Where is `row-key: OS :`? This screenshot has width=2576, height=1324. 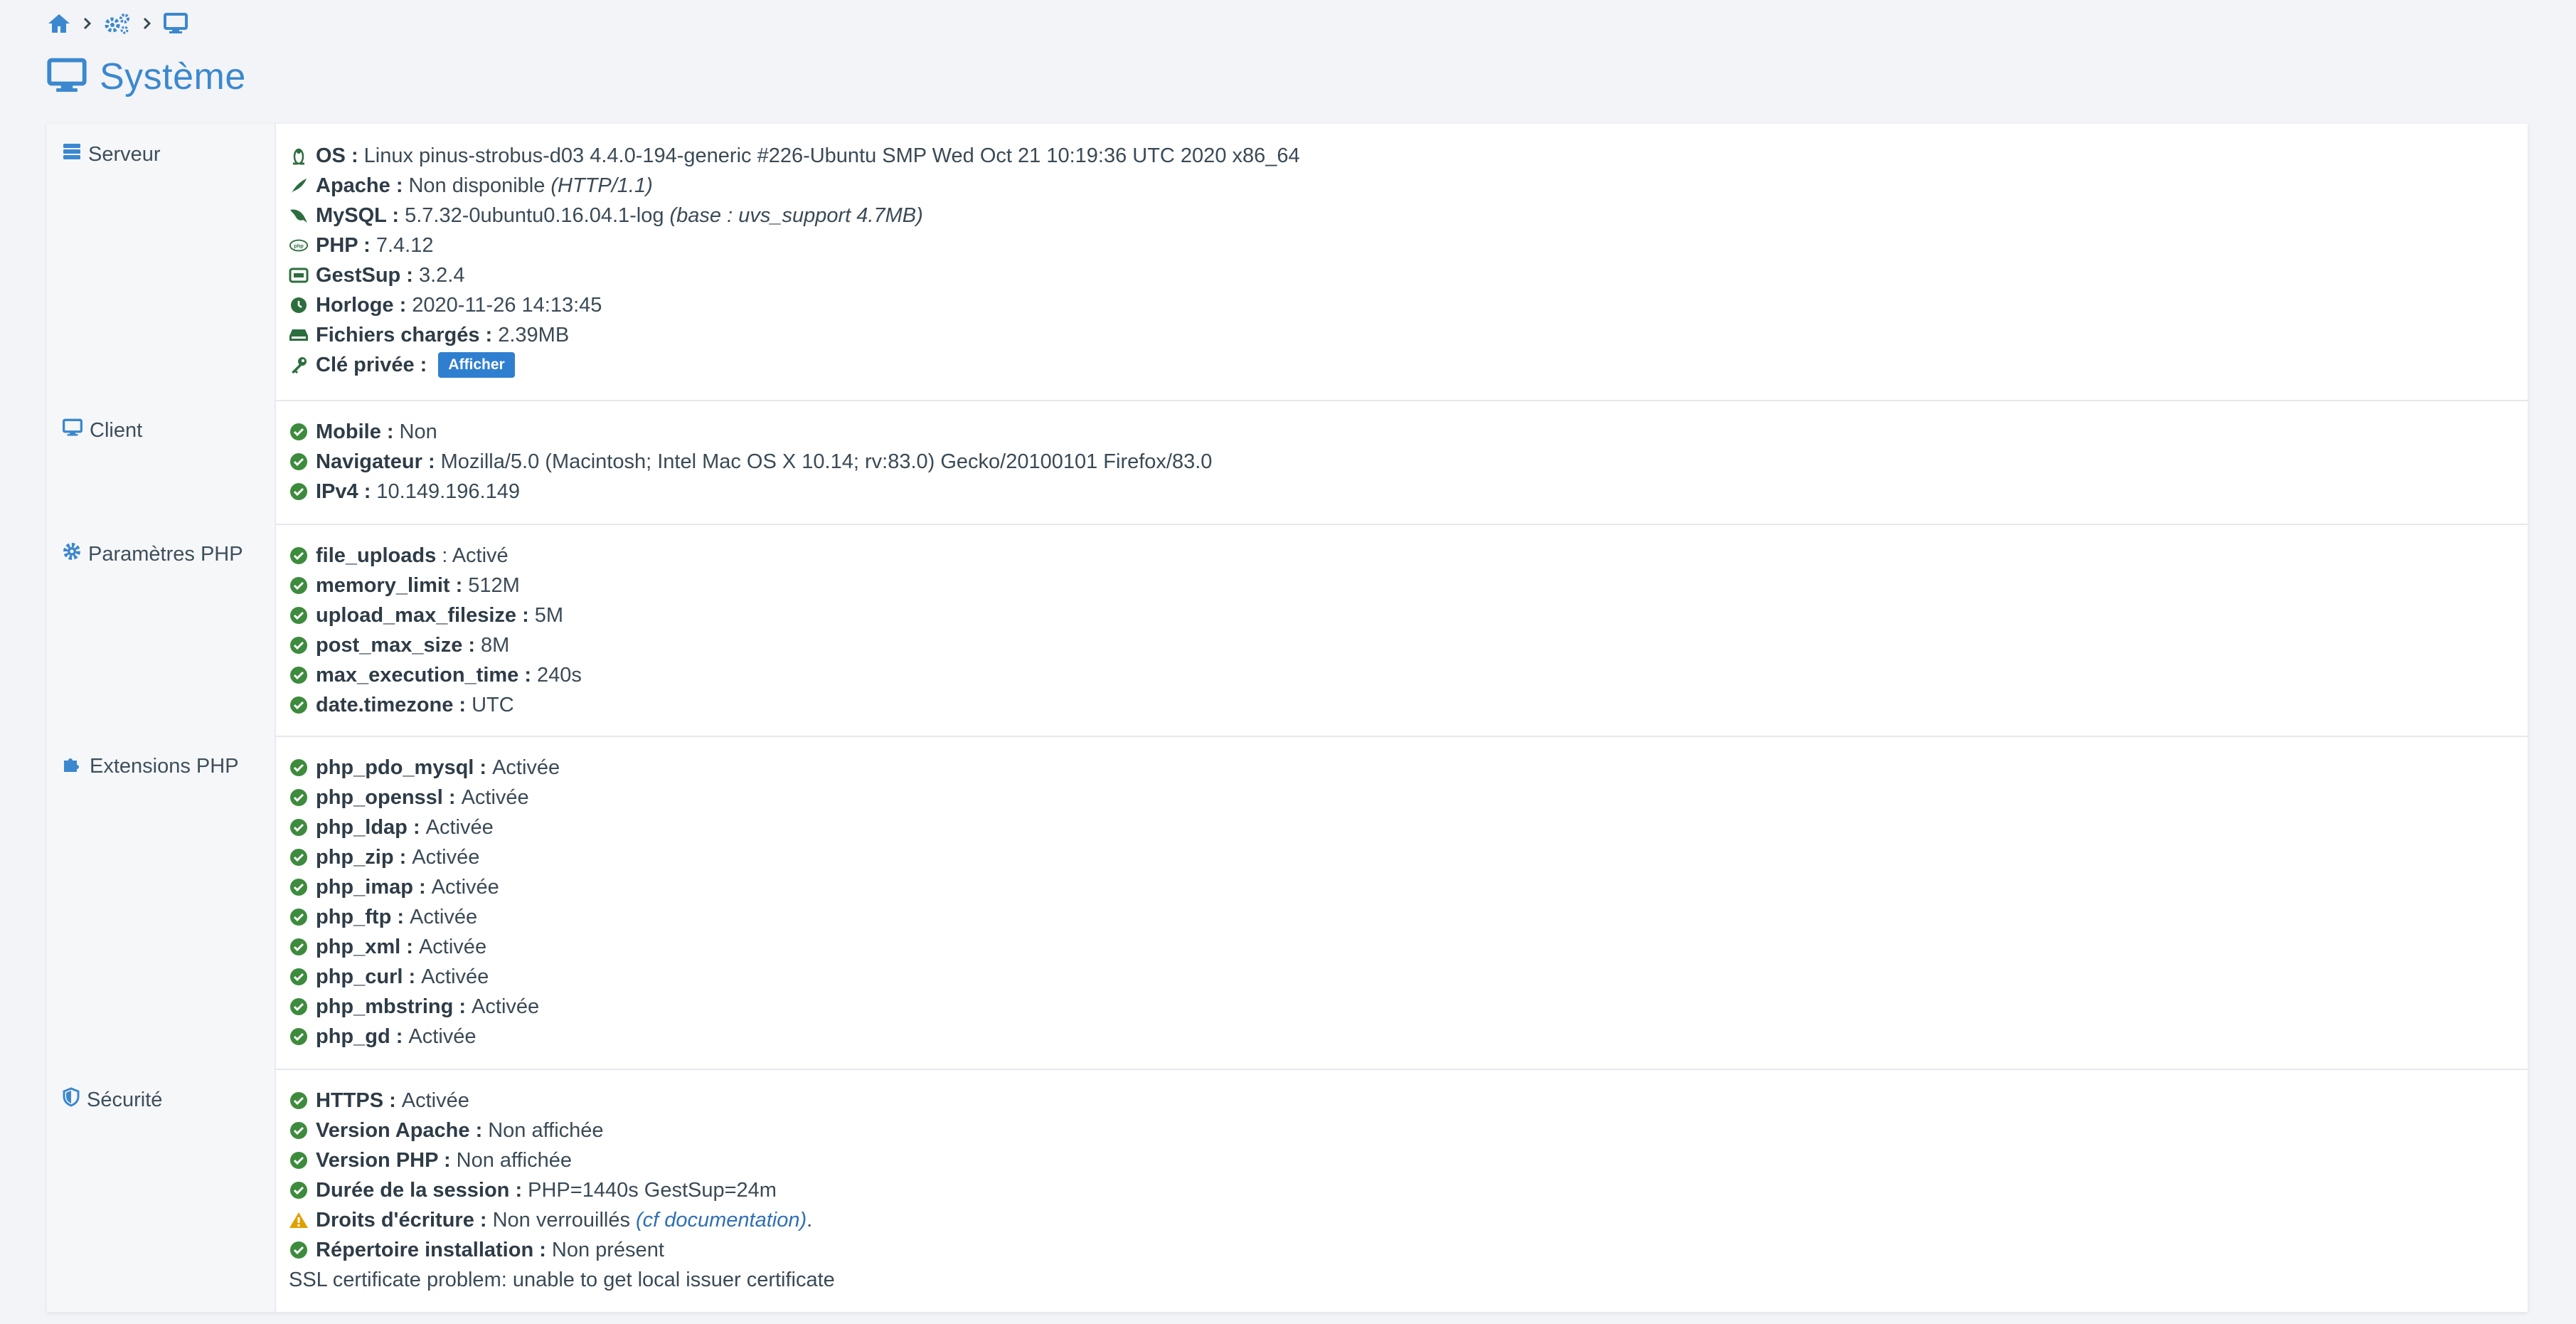
row-key: OS : is located at coordinates (337, 155).